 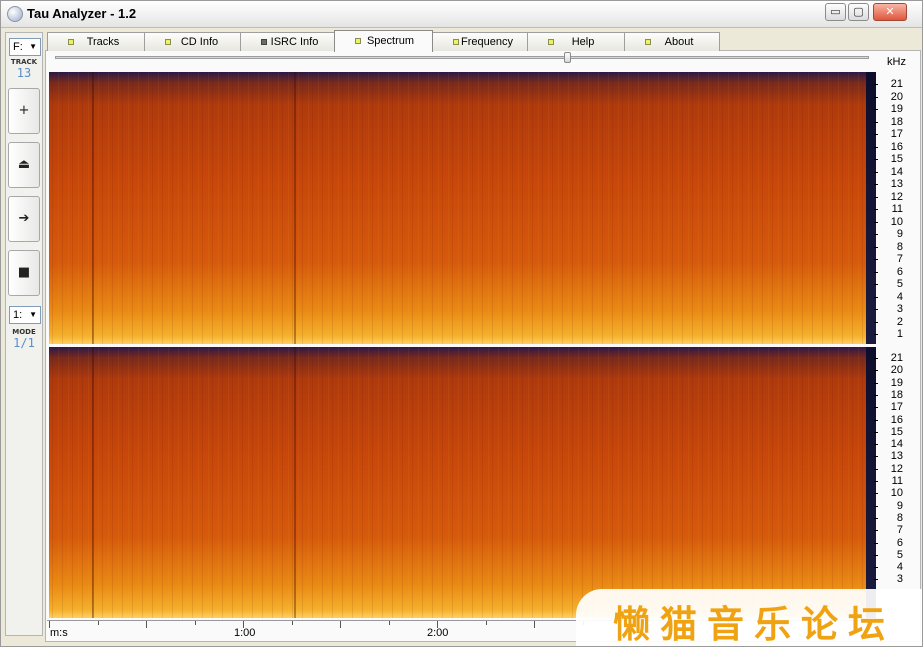 What do you see at coordinates (245, 633) in the screenshot?
I see `time-label: 1:00` at bounding box center [245, 633].